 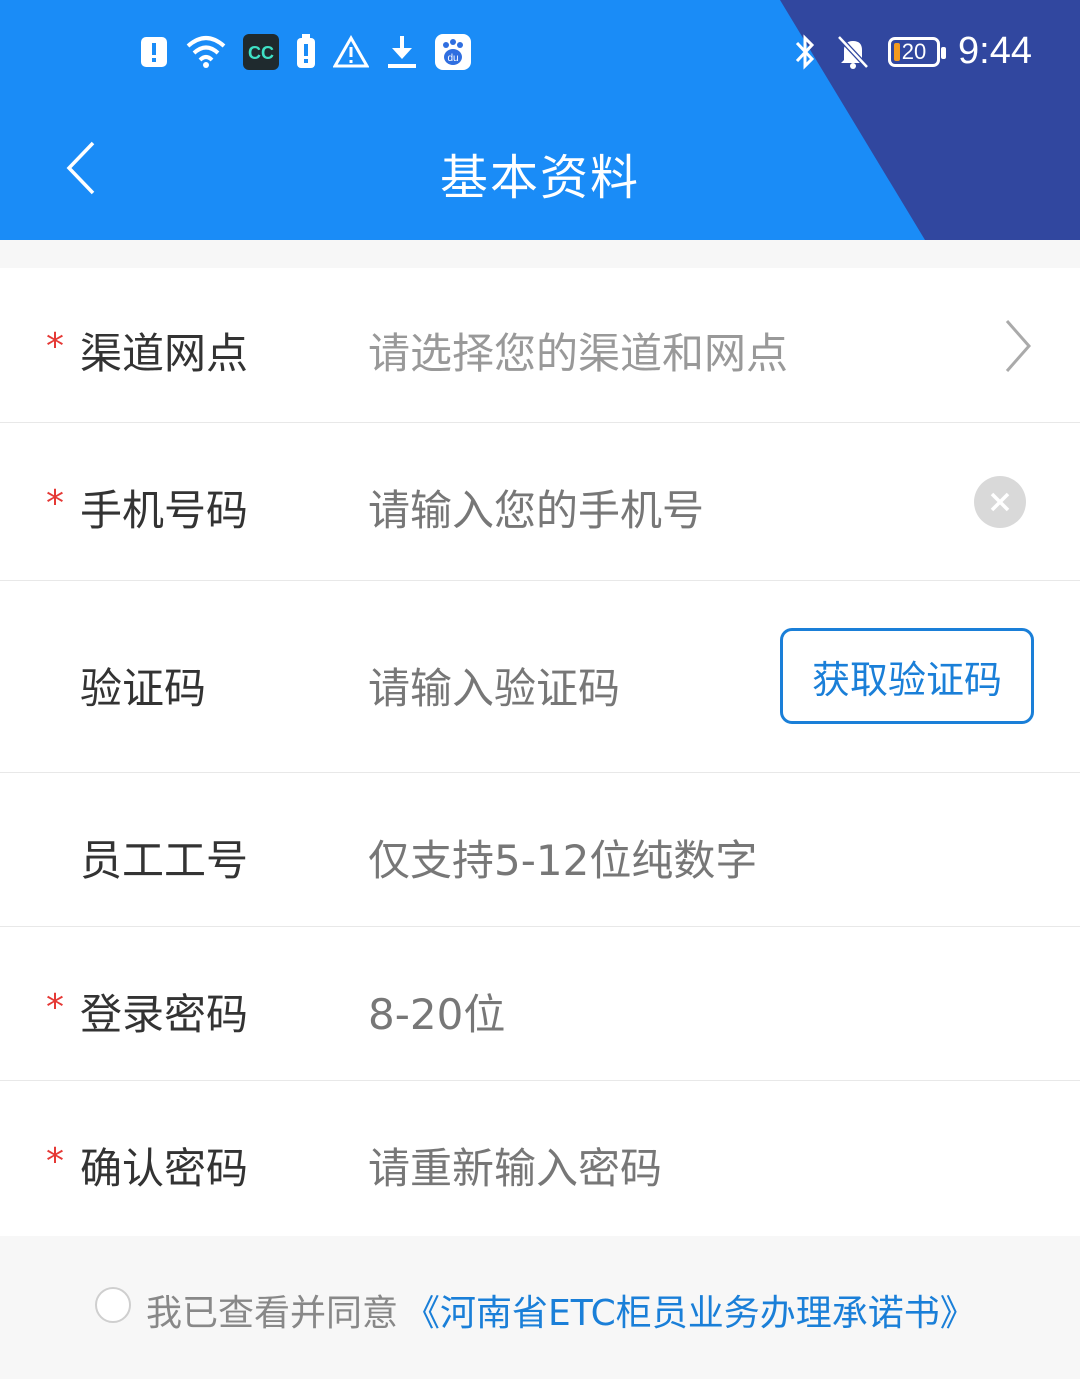 What do you see at coordinates (402, 52) in the screenshot?
I see `download-icon` at bounding box center [402, 52].